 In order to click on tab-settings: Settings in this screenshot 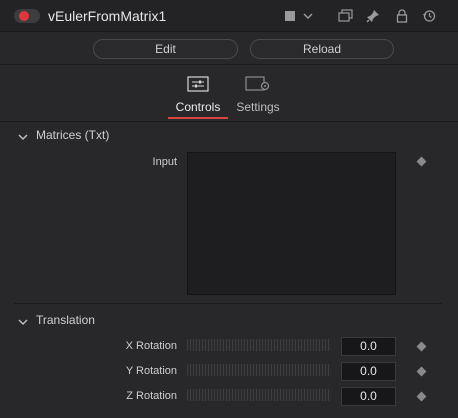, I will do `click(258, 97)`.